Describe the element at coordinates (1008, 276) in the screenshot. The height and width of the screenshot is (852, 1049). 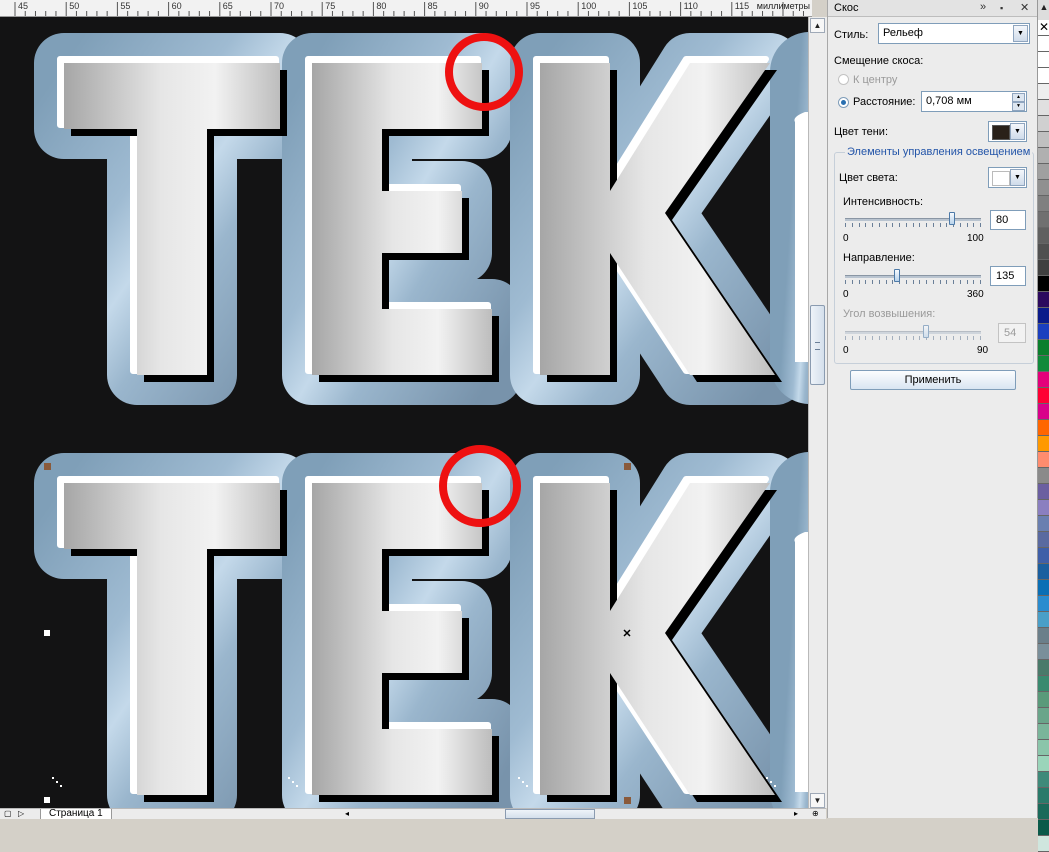
I see `direction-input: 135` at that location.